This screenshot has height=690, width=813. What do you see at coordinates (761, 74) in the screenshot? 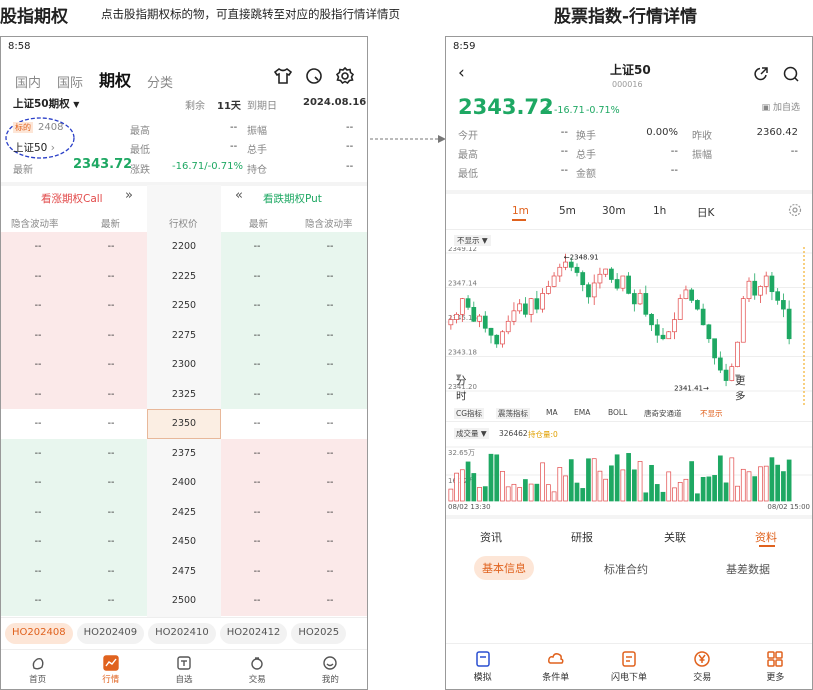
I see `share-icon` at bounding box center [761, 74].